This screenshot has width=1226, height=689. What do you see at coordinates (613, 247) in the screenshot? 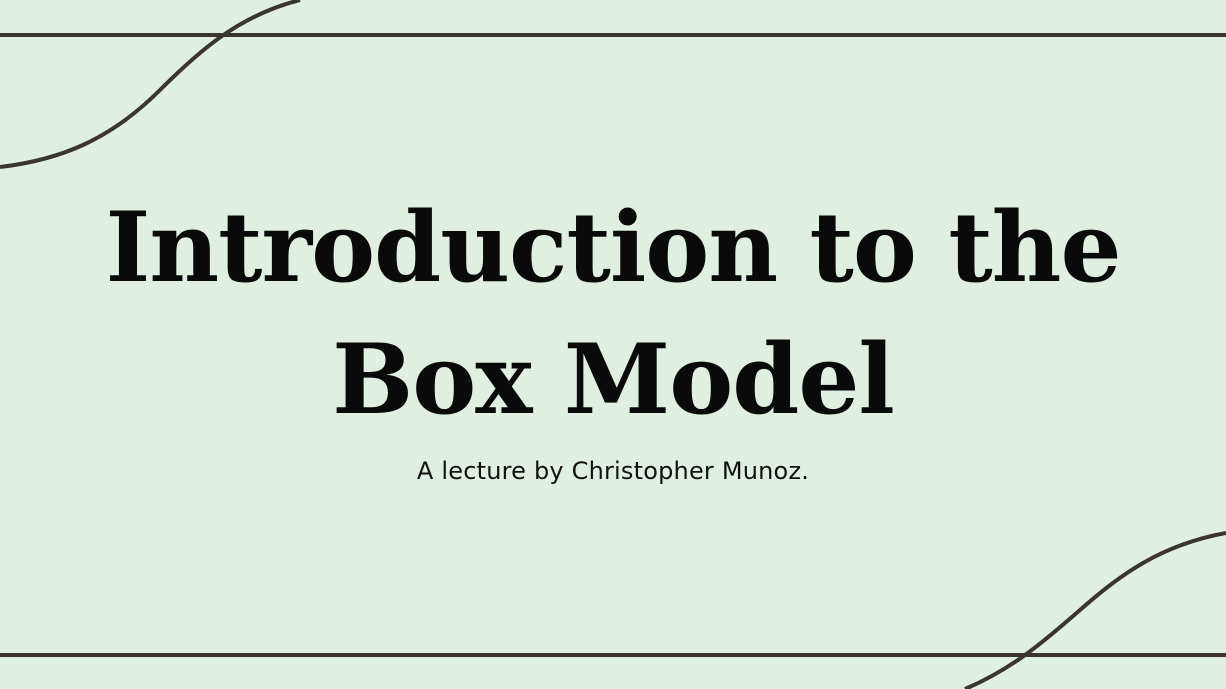
I see `title-line-1: Introduction to the` at bounding box center [613, 247].